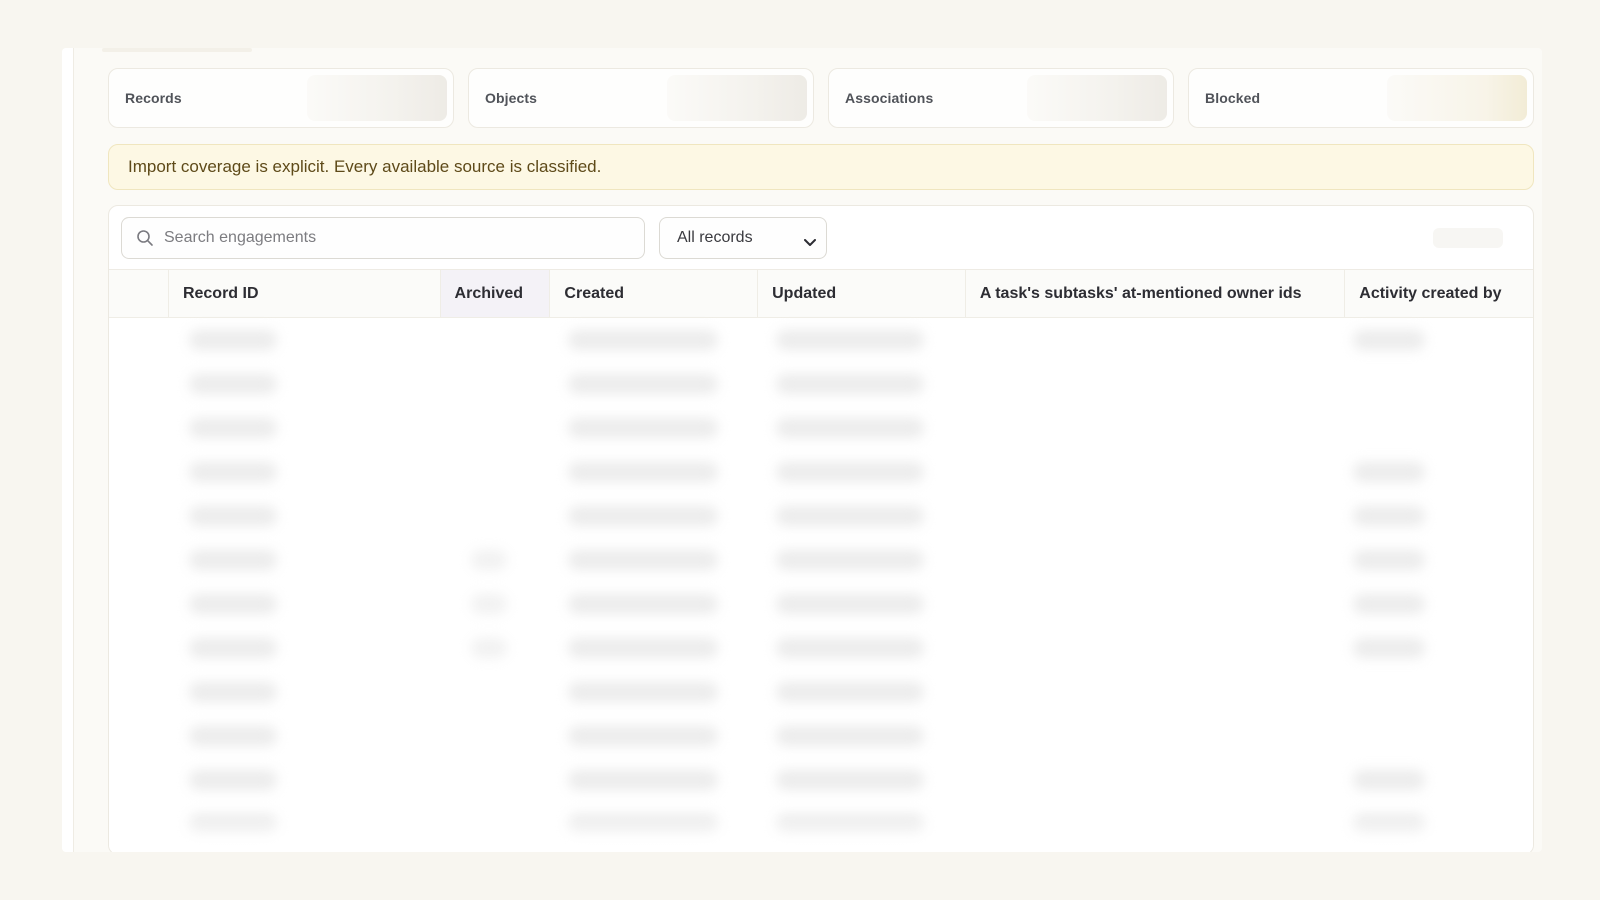 The image size is (1600, 900). Describe the element at coordinates (68, 450) in the screenshot. I see `left-rail` at that location.